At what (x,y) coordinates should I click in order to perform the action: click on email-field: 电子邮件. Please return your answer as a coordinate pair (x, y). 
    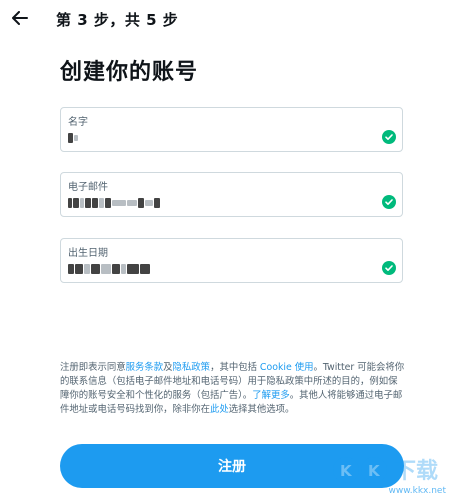
    Looking at the image, I should click on (231, 194).